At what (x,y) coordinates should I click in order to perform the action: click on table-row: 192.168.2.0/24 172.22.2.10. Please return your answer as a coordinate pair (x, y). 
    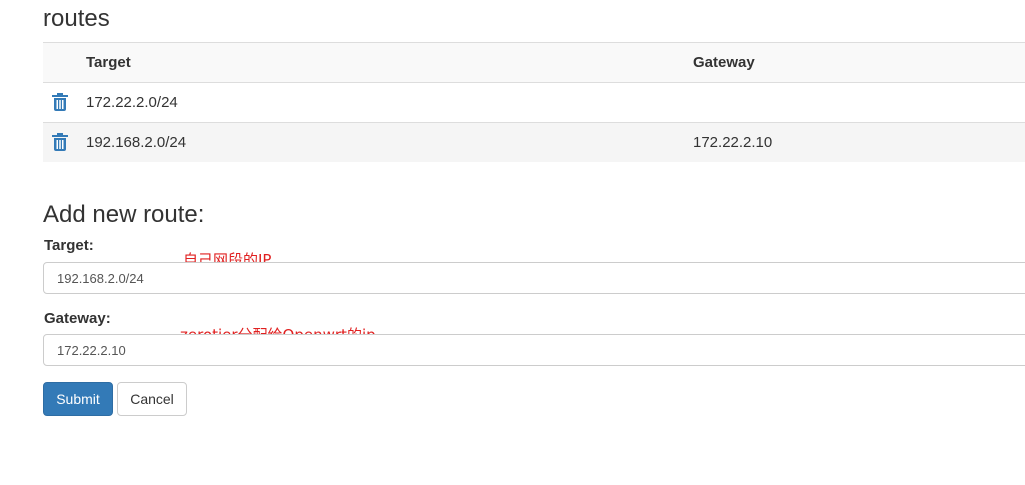
    Looking at the image, I should click on (534, 142).